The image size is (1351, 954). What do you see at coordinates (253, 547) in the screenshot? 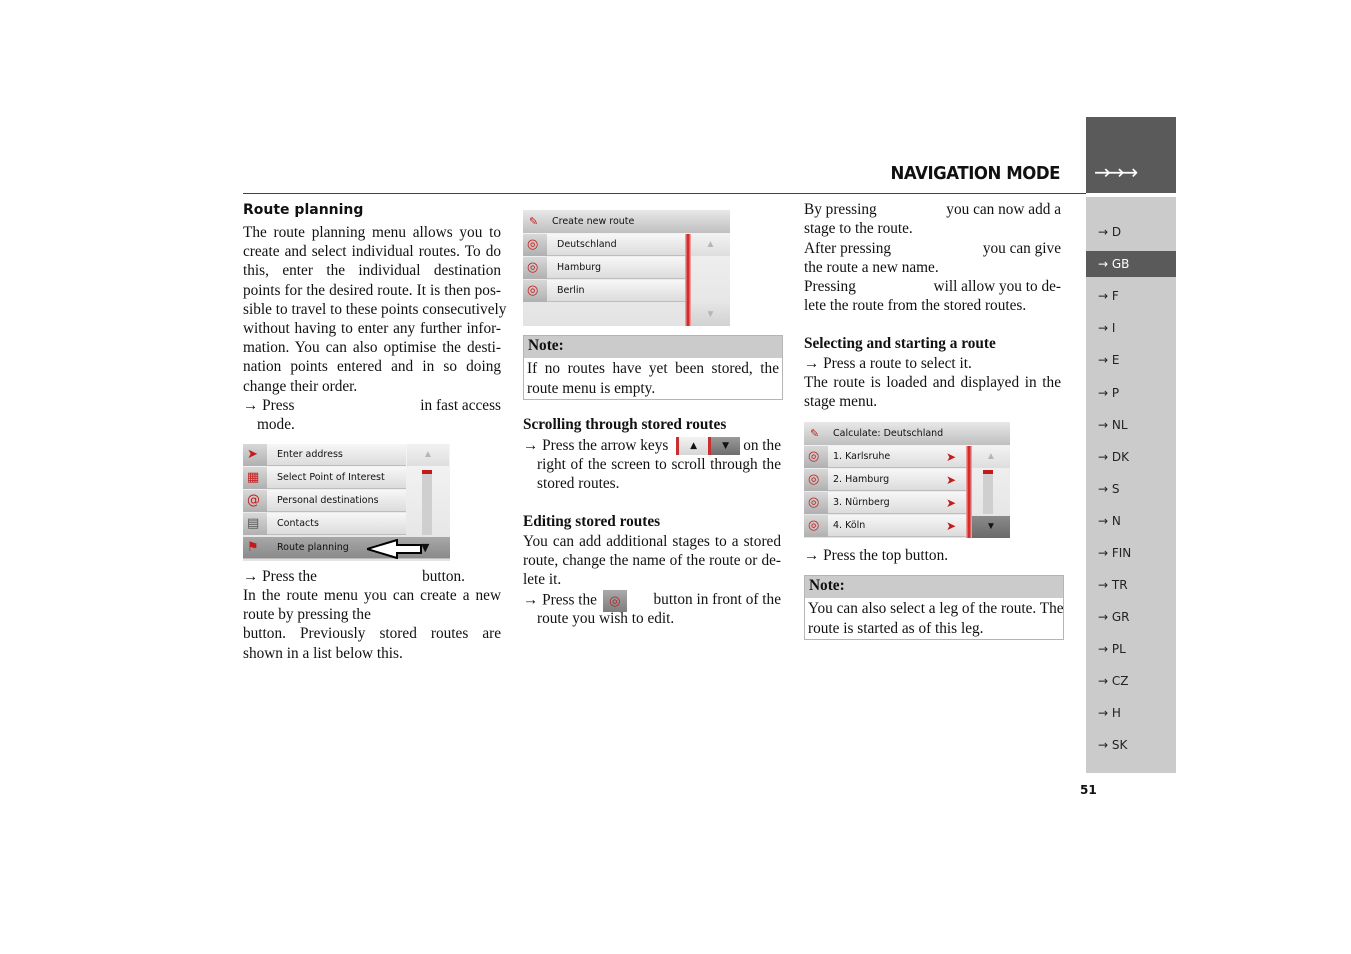
I see `route-planning-icon: ⚑` at bounding box center [253, 547].